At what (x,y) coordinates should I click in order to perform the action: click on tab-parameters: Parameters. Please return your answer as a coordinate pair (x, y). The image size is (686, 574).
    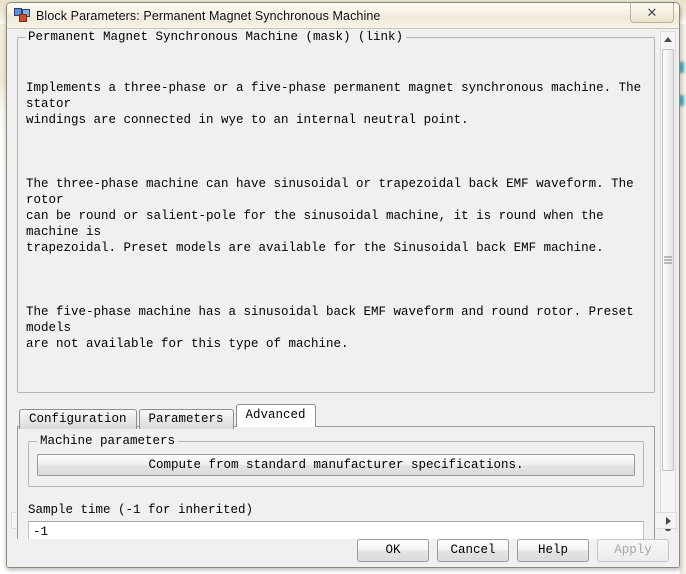
    Looking at the image, I should click on (186, 419).